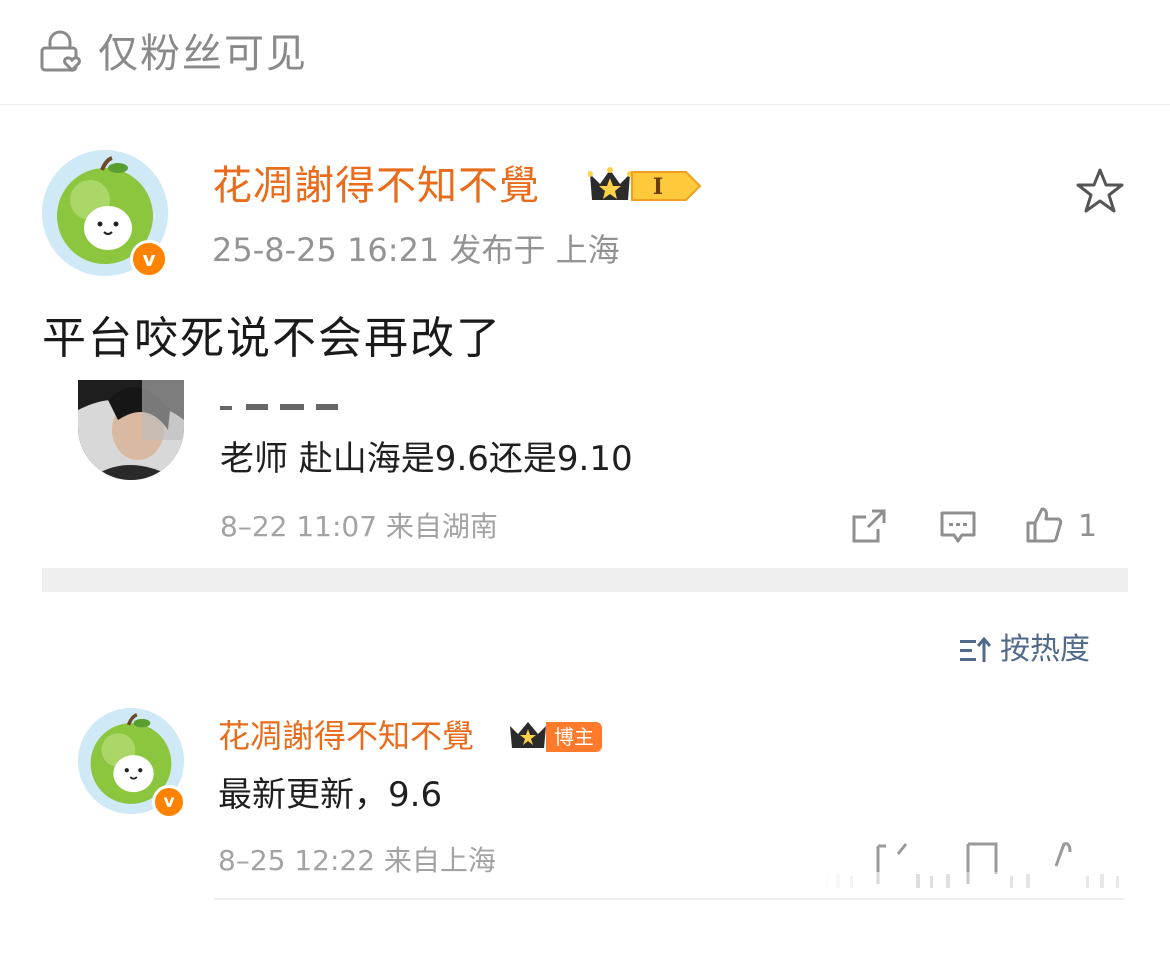 The height and width of the screenshot is (964, 1170). What do you see at coordinates (958, 527) in the screenshot?
I see `comment-icon` at bounding box center [958, 527].